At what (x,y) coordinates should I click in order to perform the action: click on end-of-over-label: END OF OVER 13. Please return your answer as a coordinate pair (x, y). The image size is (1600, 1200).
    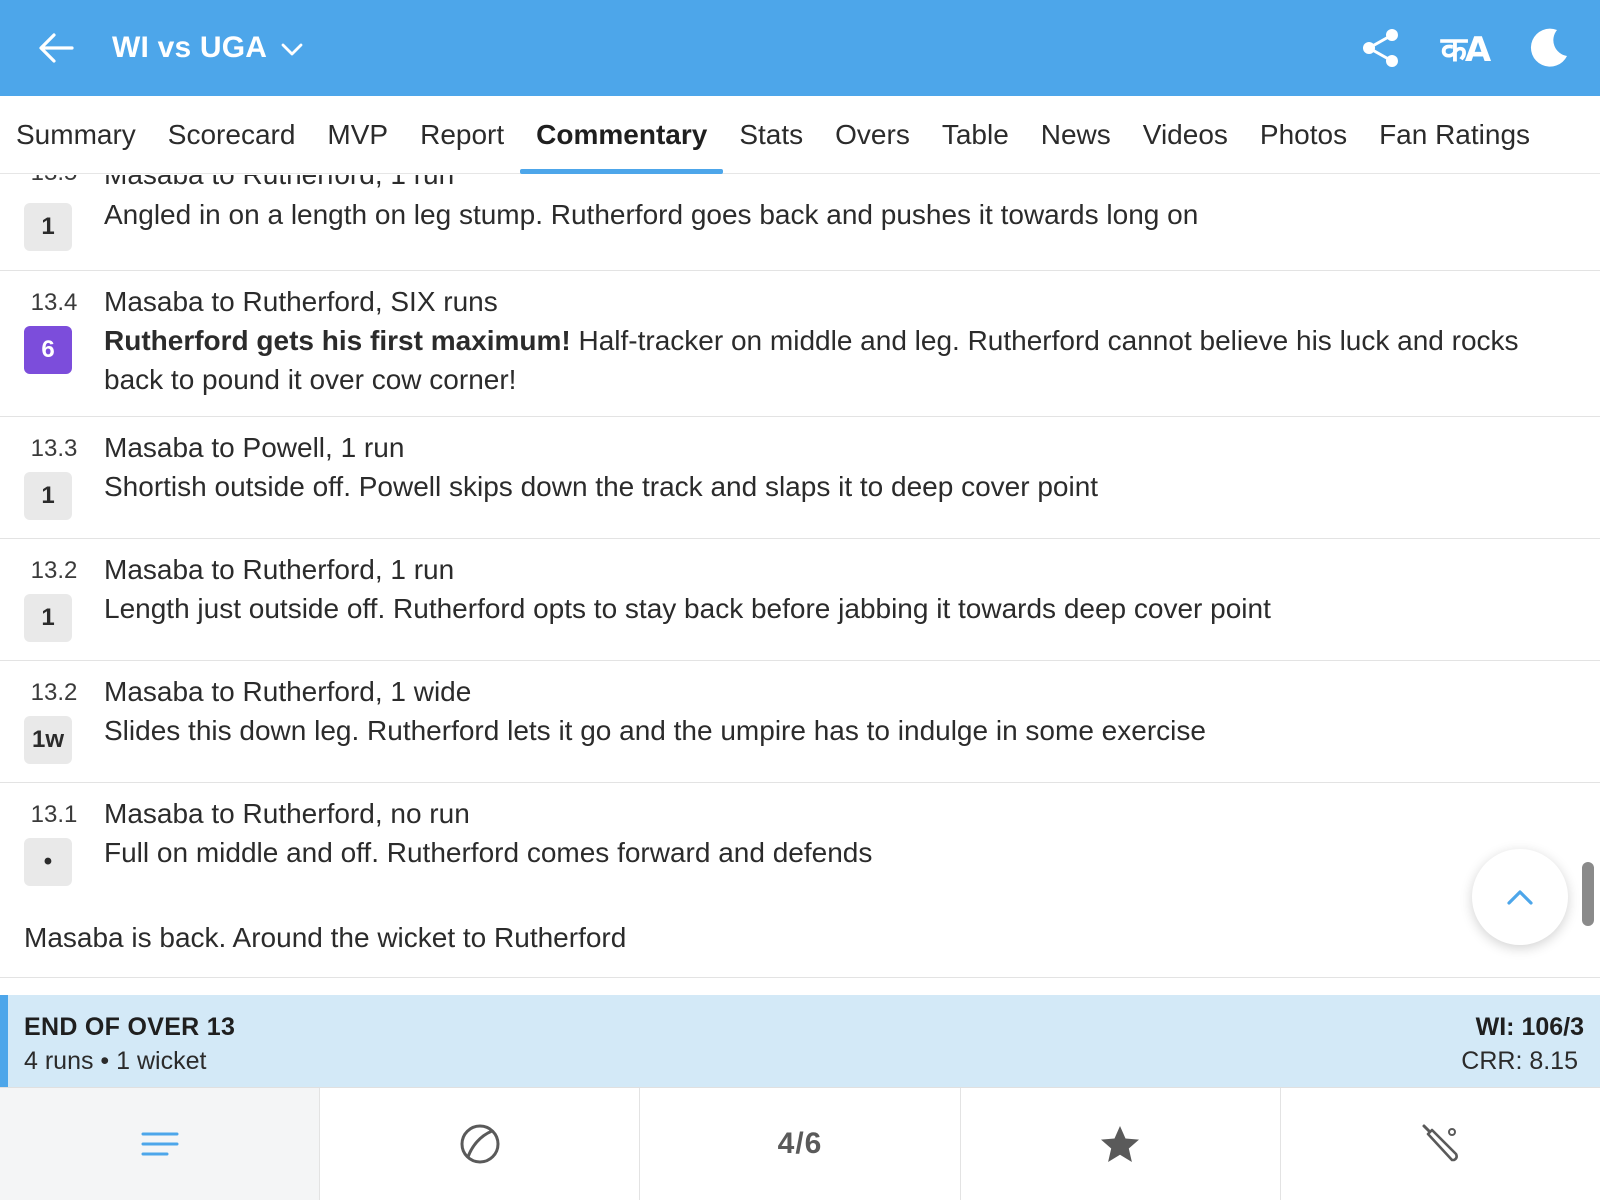
    Looking at the image, I should click on (130, 1027).